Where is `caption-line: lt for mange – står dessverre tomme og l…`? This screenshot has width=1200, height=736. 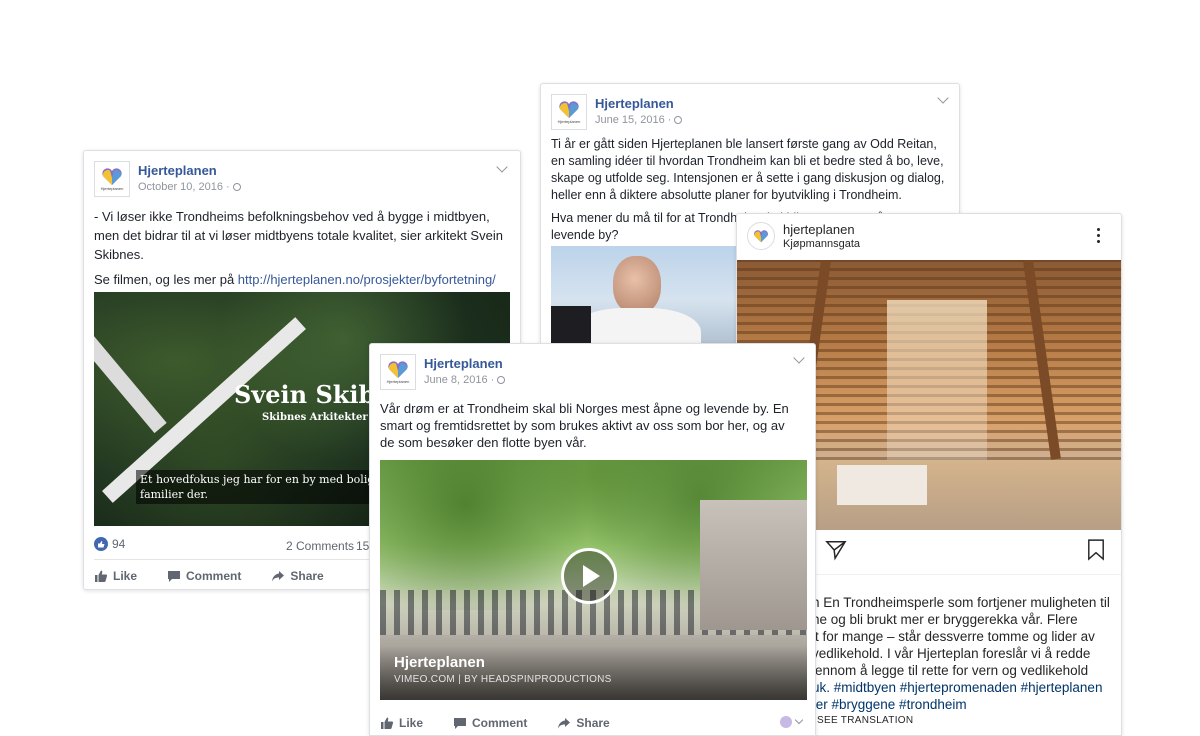 caption-line: lt for mange – står dessverre tomme og l… is located at coordinates (953, 636).